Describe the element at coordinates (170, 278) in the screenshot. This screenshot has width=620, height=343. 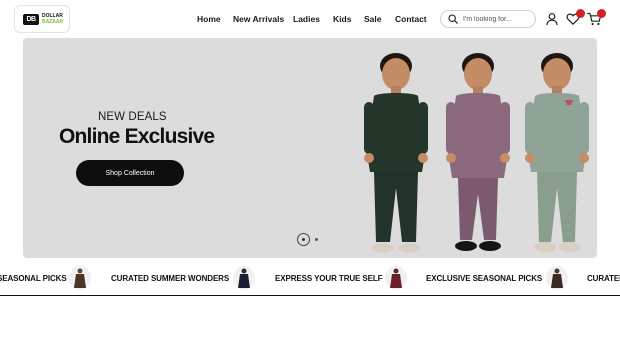
I see `marquee-item: CURATED SUMMER WONDERS` at that location.